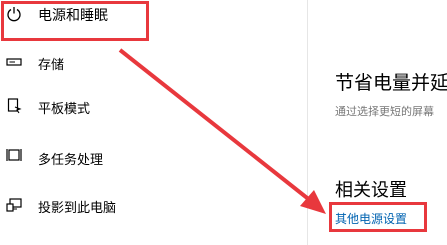  What do you see at coordinates (64, 109) in the screenshot?
I see `sidebar-item-label: 平板模式` at bounding box center [64, 109].